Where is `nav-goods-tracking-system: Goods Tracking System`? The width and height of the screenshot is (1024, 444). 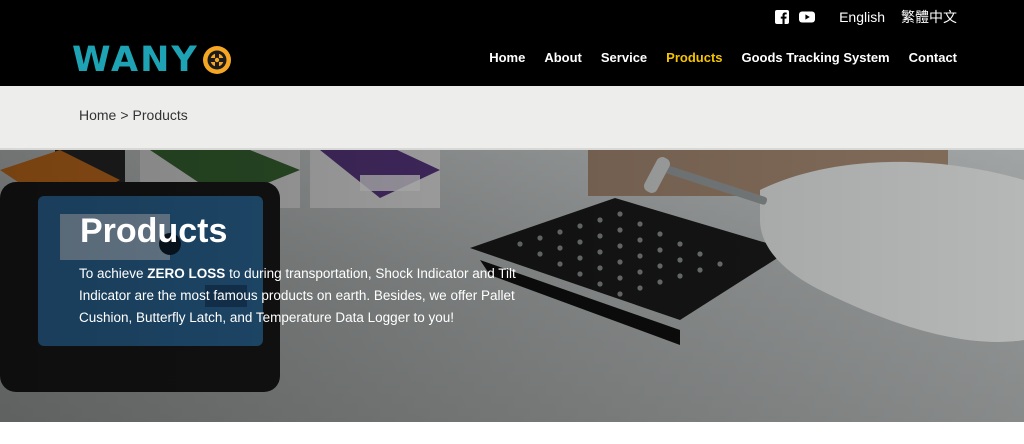 nav-goods-tracking-system: Goods Tracking System is located at coordinates (816, 57).